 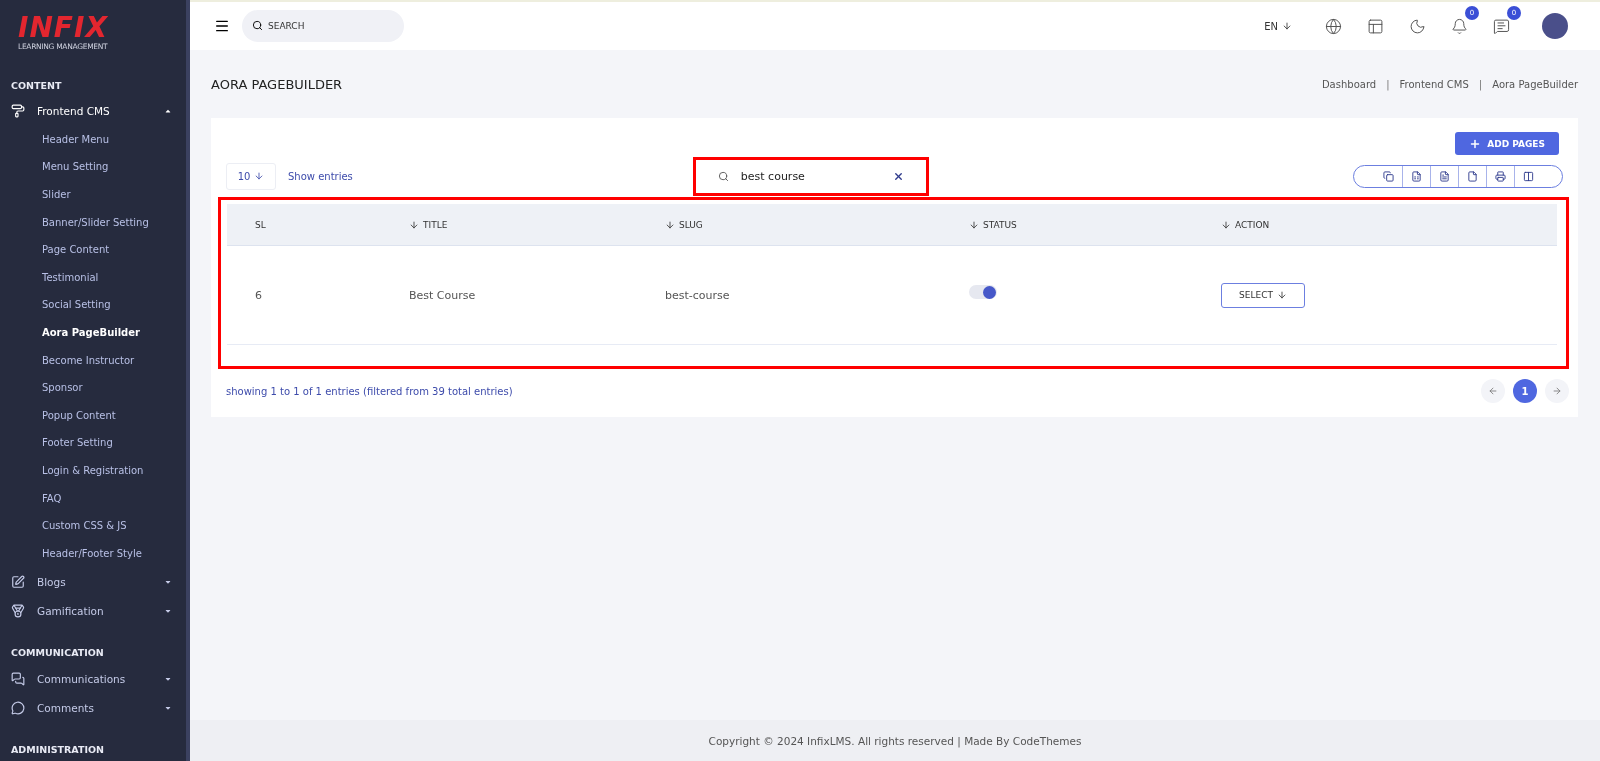 I want to click on language-selector: EN, so click(x=1278, y=26).